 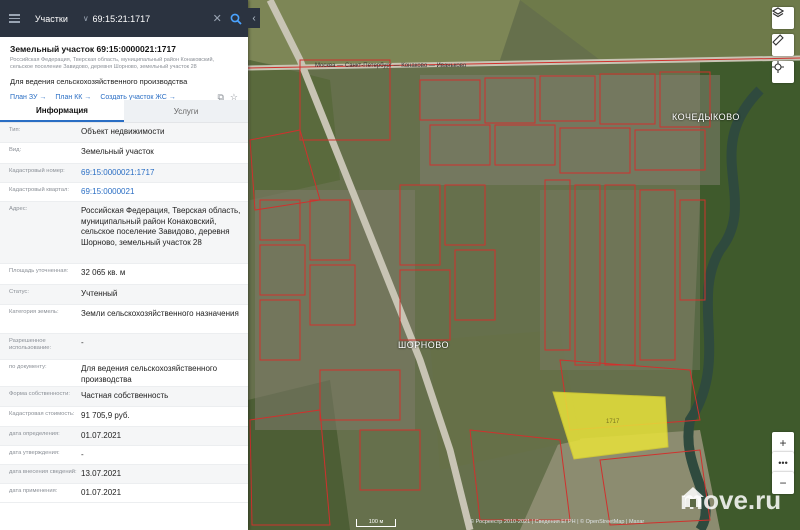 I want to click on plus-icon: +, so click(x=783, y=443).